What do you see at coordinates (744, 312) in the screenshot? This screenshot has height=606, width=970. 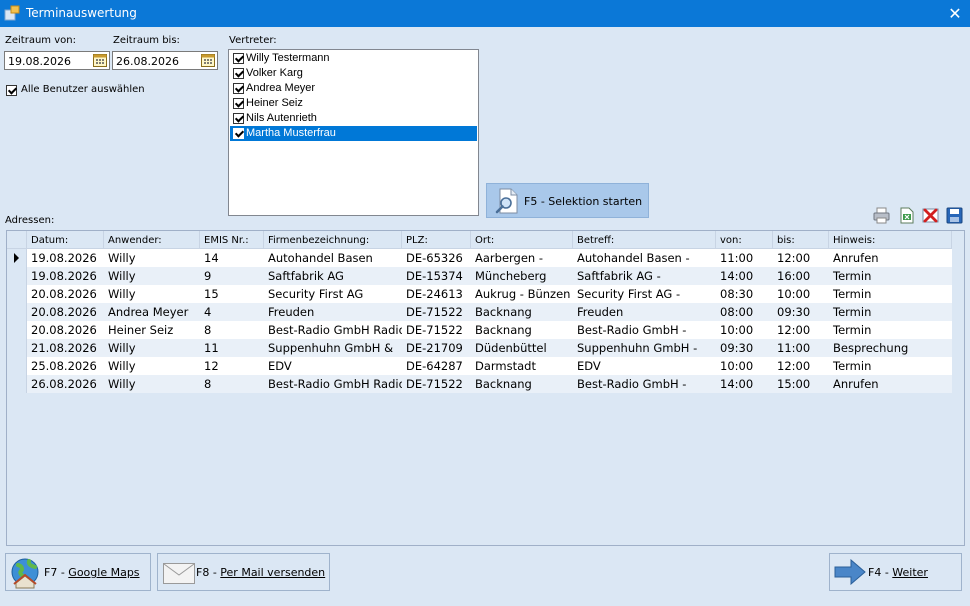 I see `cell-von: 08:00` at bounding box center [744, 312].